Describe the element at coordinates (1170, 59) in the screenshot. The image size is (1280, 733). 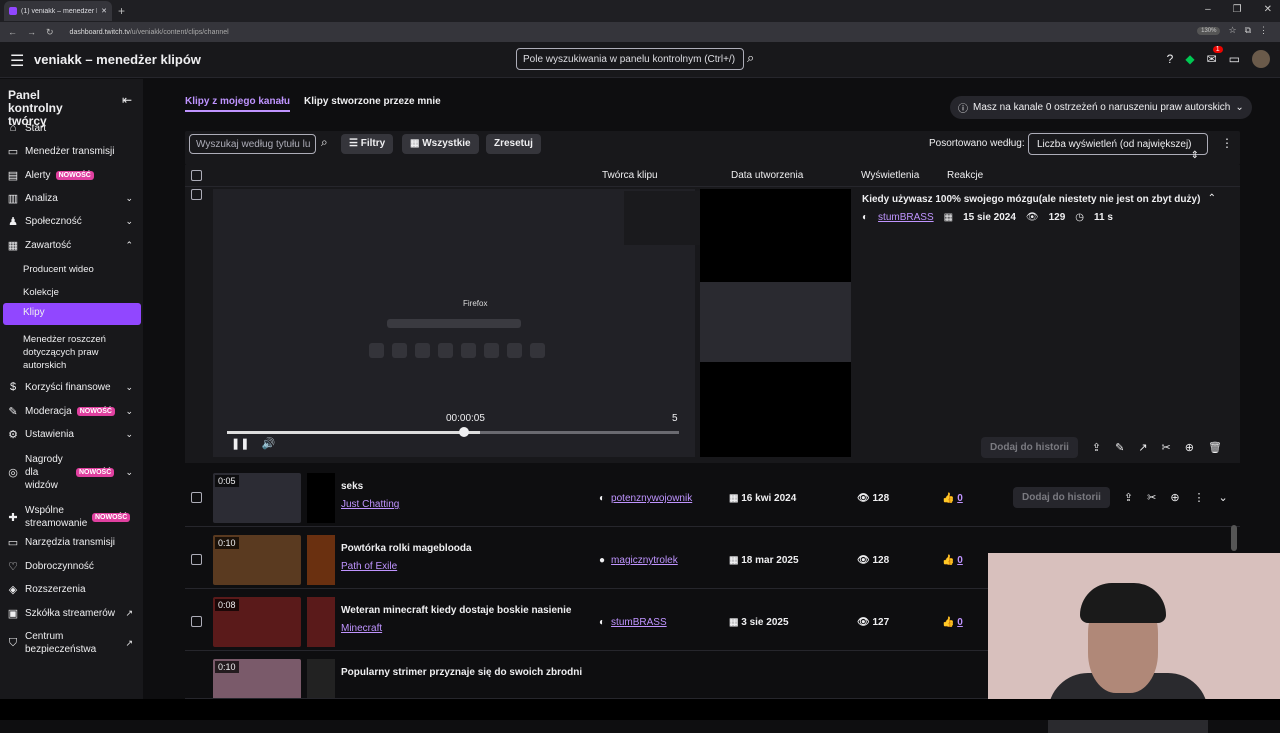
I see `help-icon: ?` at that location.